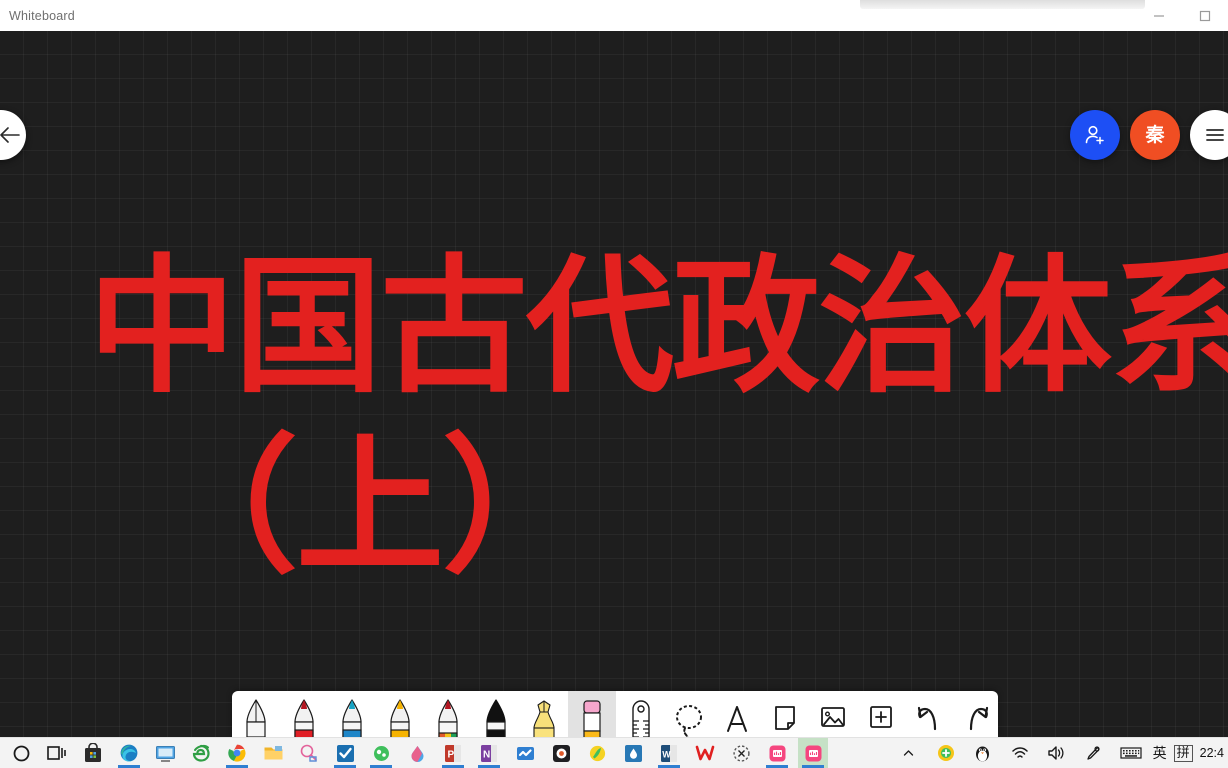  Describe the element at coordinates (1160, 753) in the screenshot. I see `tray-ime-language: 英` at that location.